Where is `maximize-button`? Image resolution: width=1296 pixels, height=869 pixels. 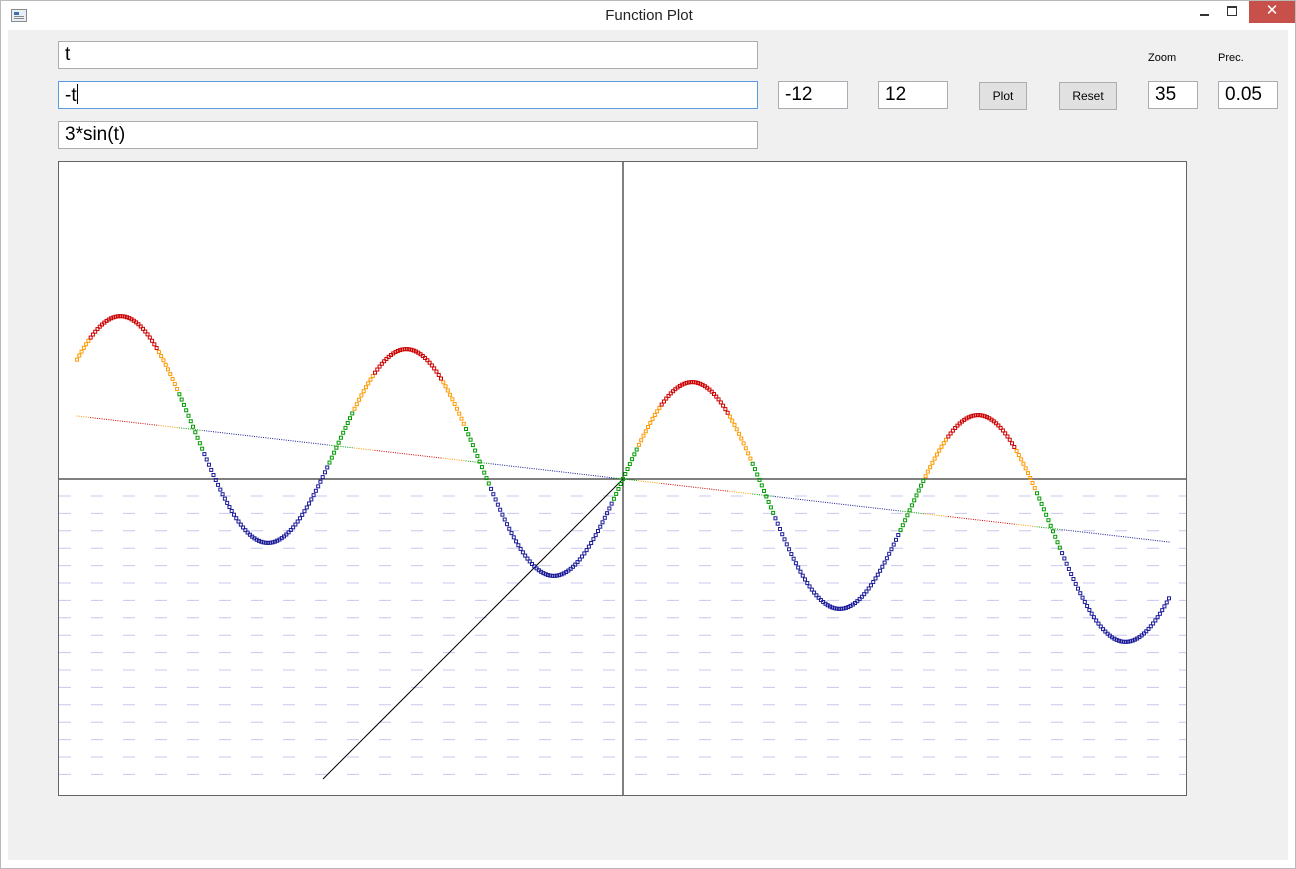
maximize-button is located at coordinates (1232, 12).